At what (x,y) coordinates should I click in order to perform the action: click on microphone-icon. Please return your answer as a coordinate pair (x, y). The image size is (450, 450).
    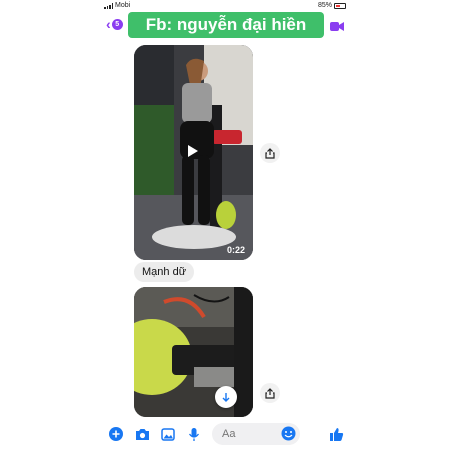
    Looking at the image, I should click on (194, 434).